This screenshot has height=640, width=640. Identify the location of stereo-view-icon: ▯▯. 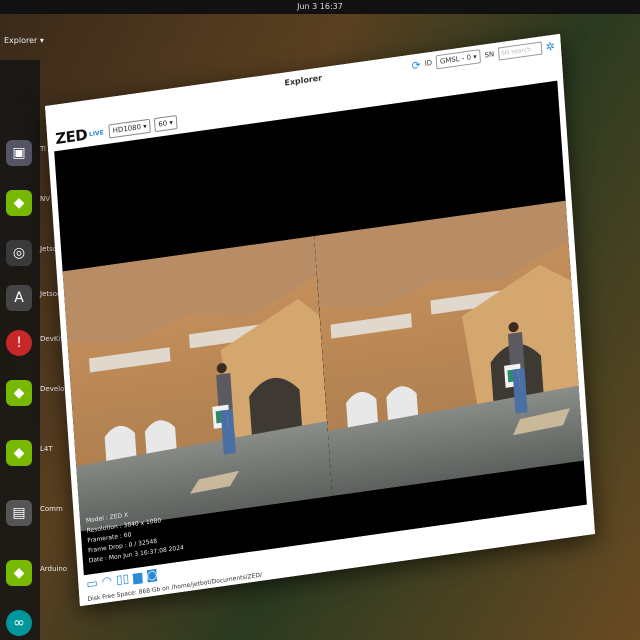
(123, 579).